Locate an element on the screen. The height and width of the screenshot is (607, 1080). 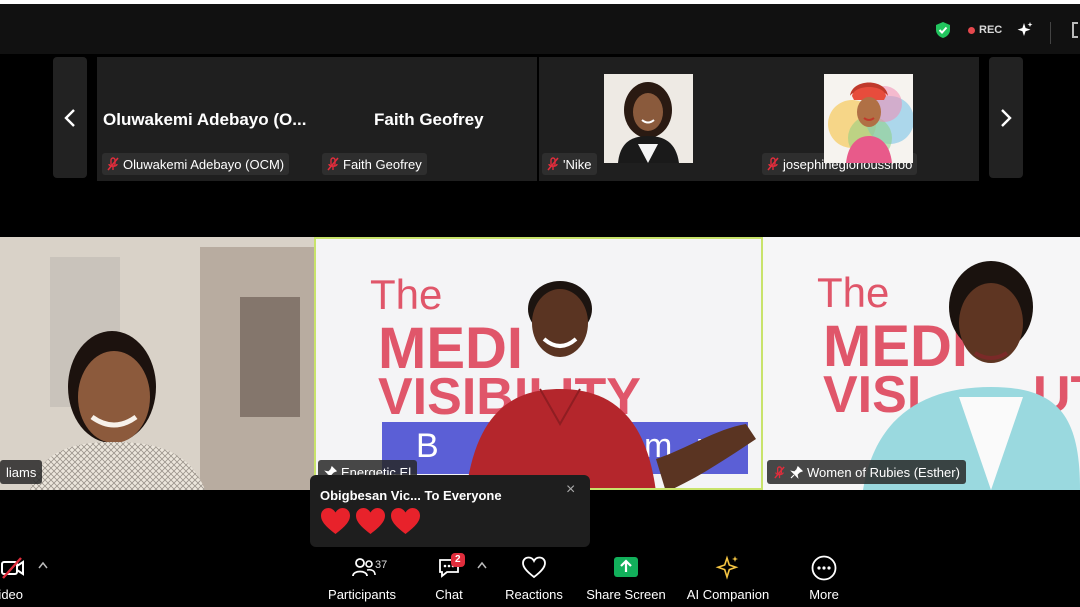
chevron-right-icon is located at coordinates (1006, 117).